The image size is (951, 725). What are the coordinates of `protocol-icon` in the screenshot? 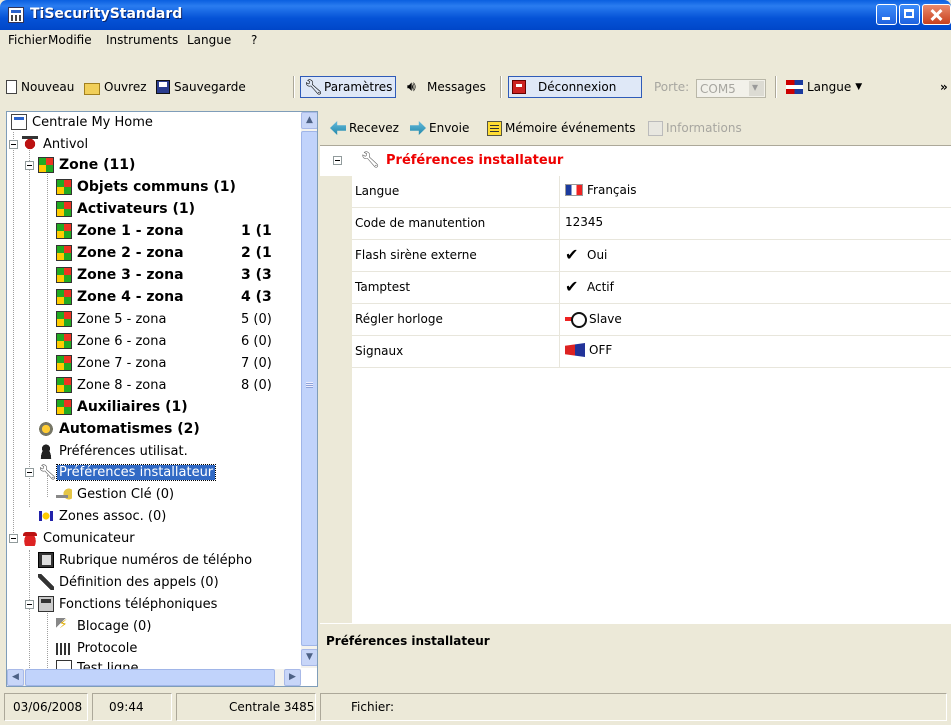 It's located at (64, 649).